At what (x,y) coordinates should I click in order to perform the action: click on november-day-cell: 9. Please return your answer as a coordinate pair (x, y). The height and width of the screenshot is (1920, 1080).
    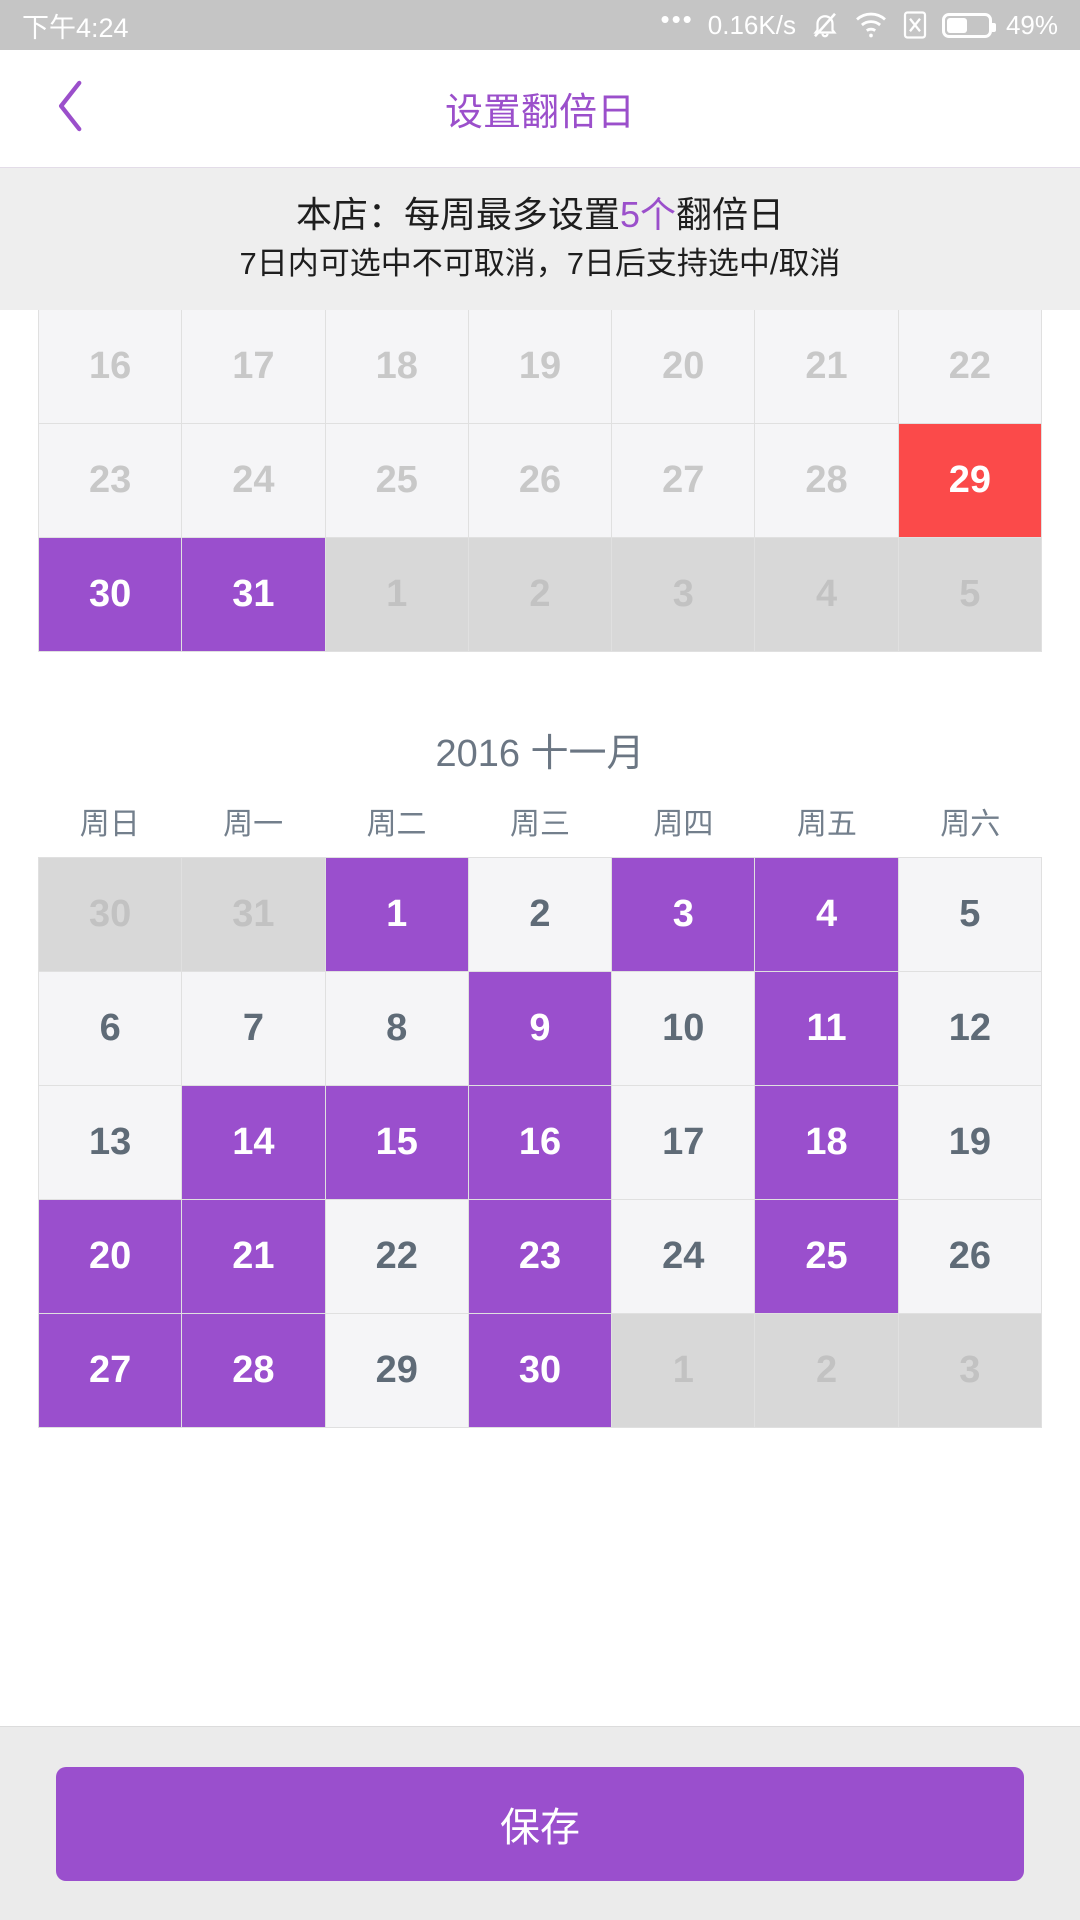
    Looking at the image, I should click on (540, 1029).